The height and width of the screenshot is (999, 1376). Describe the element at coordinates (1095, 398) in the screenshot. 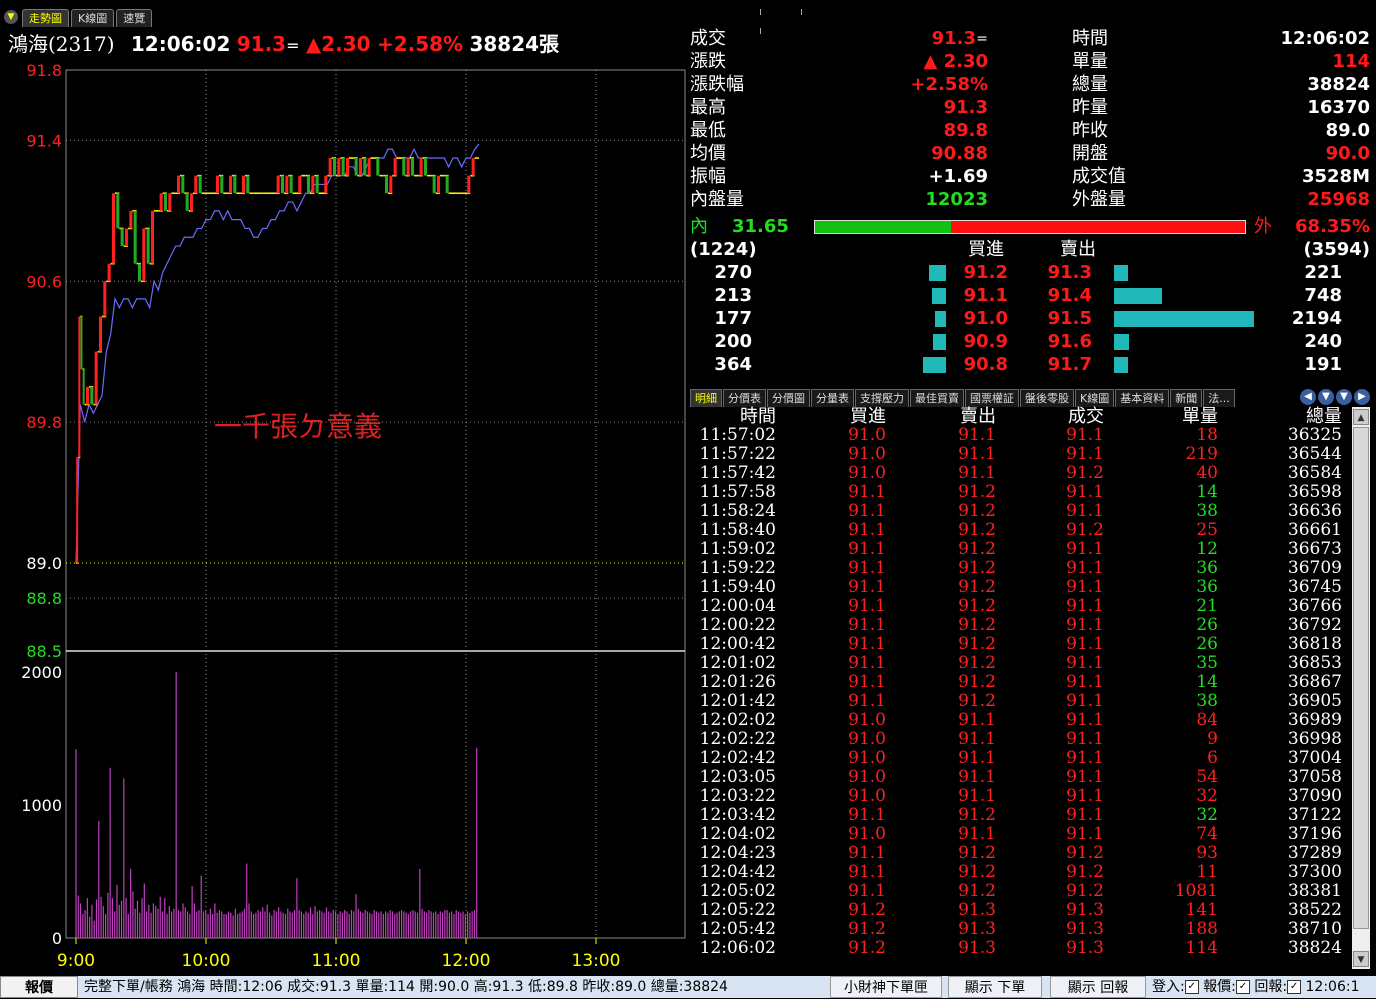

I see `tab-detail-8: K線圖` at that location.